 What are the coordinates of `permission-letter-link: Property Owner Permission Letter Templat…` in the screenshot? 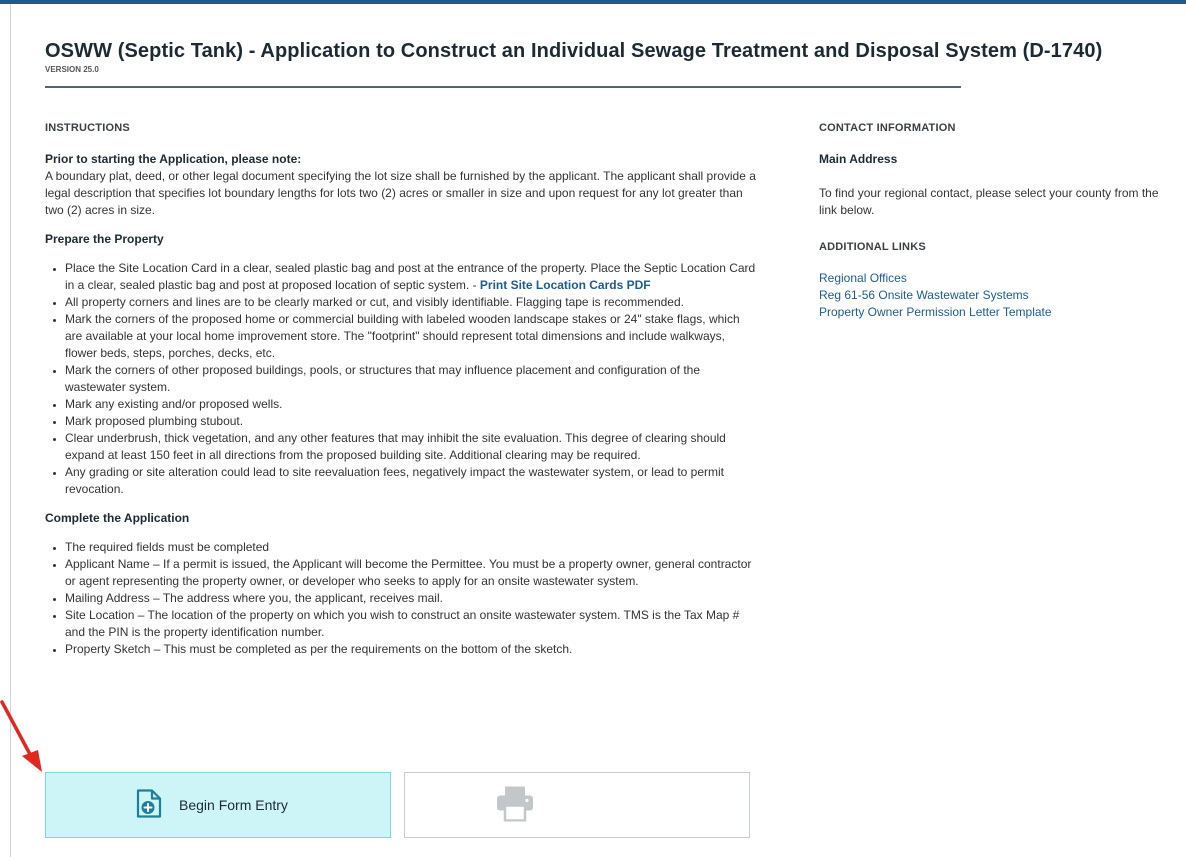 It's located at (989, 312).